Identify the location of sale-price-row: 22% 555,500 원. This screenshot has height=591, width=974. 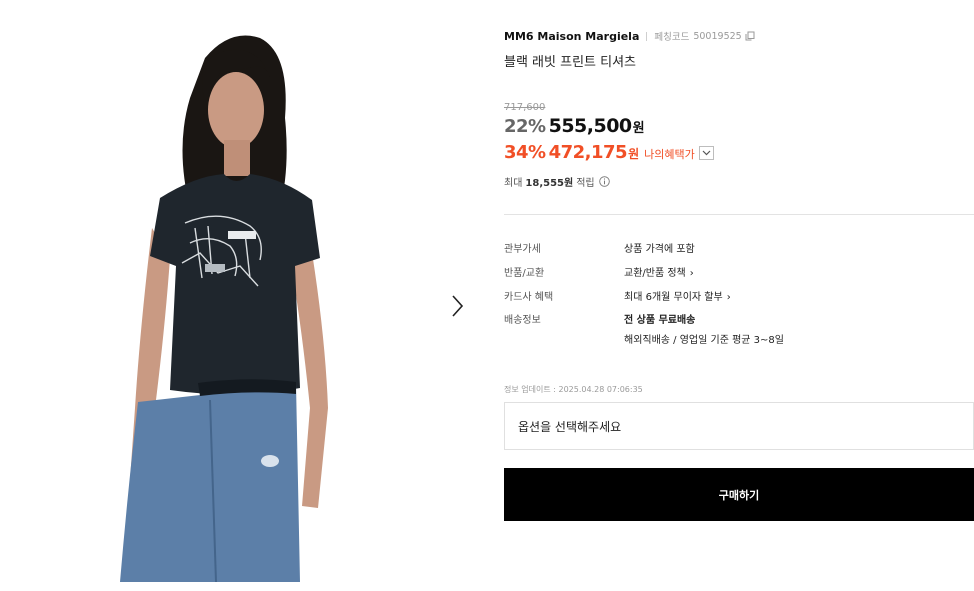
(574, 126).